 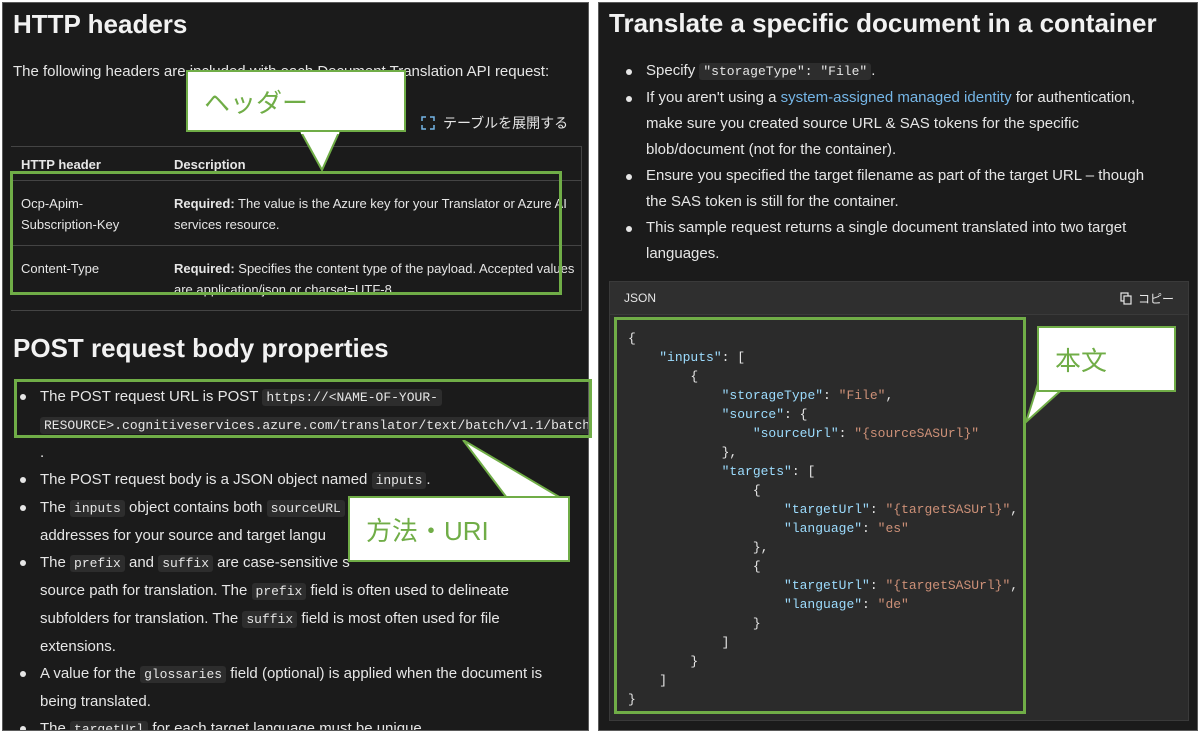 I want to click on body-callout: 本文, so click(x=1106, y=359).